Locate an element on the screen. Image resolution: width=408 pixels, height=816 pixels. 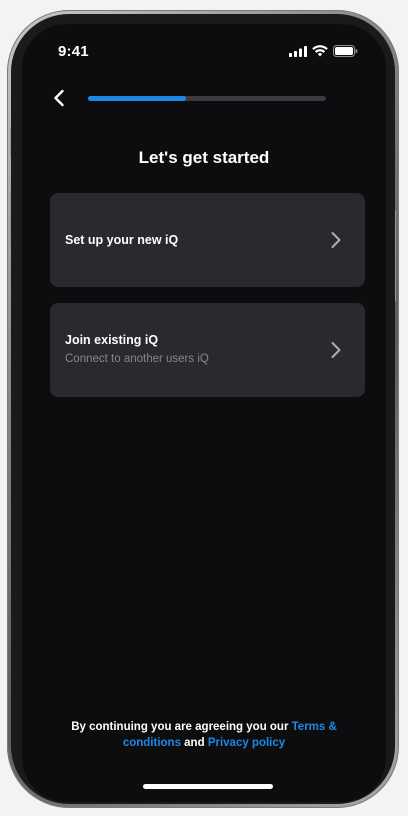
status-icons is located at coordinates (323, 51).